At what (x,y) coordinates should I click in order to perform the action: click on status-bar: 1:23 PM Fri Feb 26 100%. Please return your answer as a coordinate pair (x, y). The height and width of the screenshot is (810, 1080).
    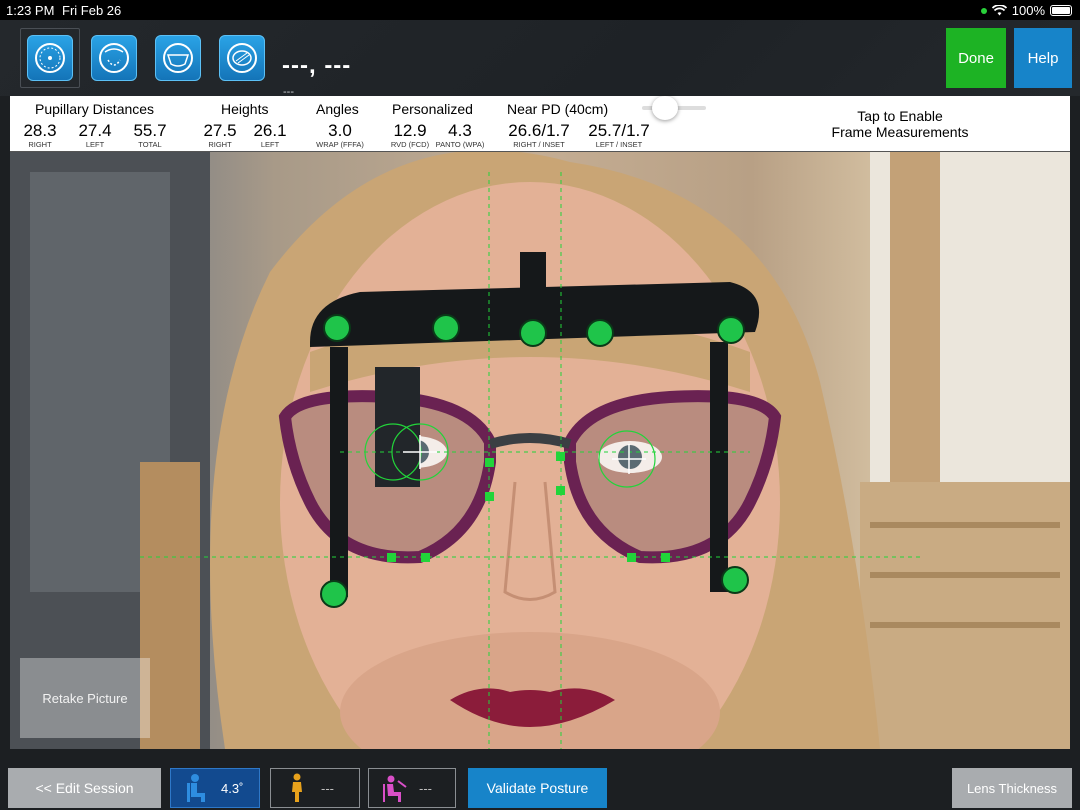
    Looking at the image, I should click on (540, 10).